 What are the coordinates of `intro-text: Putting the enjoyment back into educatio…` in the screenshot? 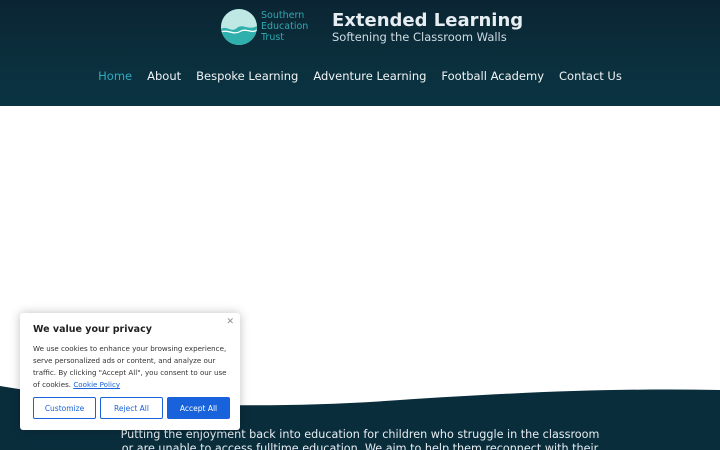 It's located at (360, 439).